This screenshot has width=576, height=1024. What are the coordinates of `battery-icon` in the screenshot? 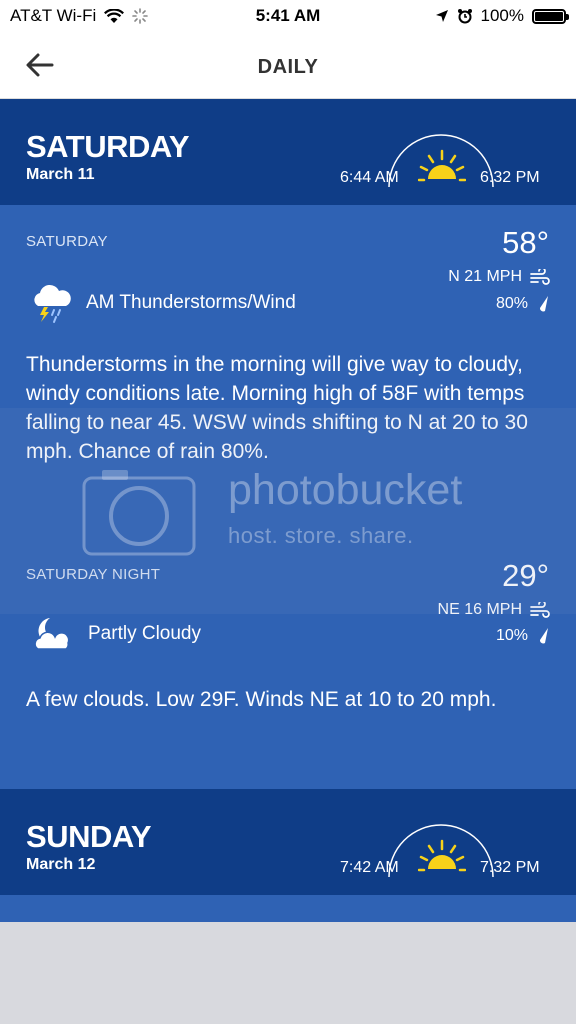 It's located at (550, 16).